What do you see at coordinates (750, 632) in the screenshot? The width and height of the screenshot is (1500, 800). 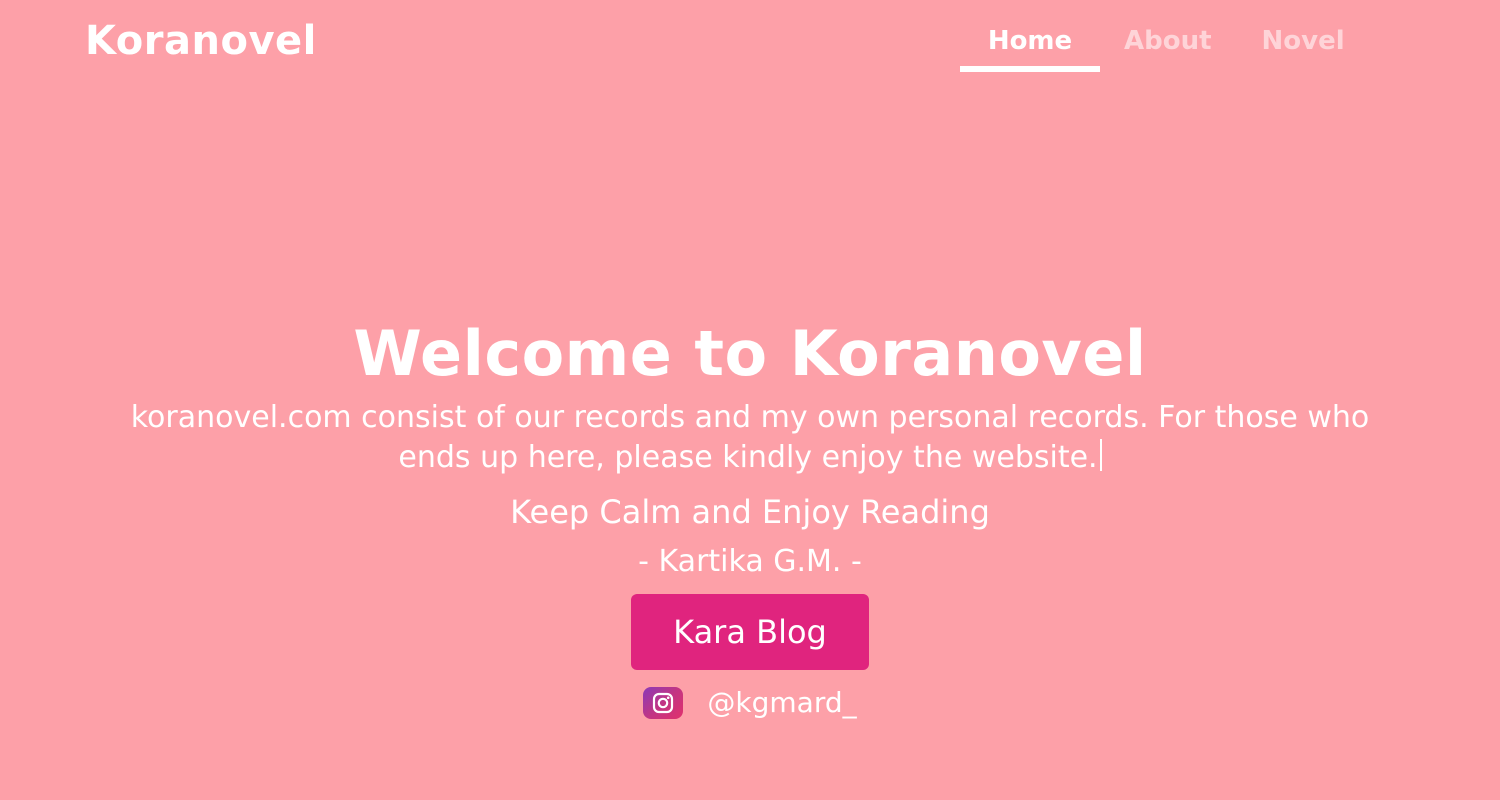 I see `kara-blog-button: Kara Blog` at bounding box center [750, 632].